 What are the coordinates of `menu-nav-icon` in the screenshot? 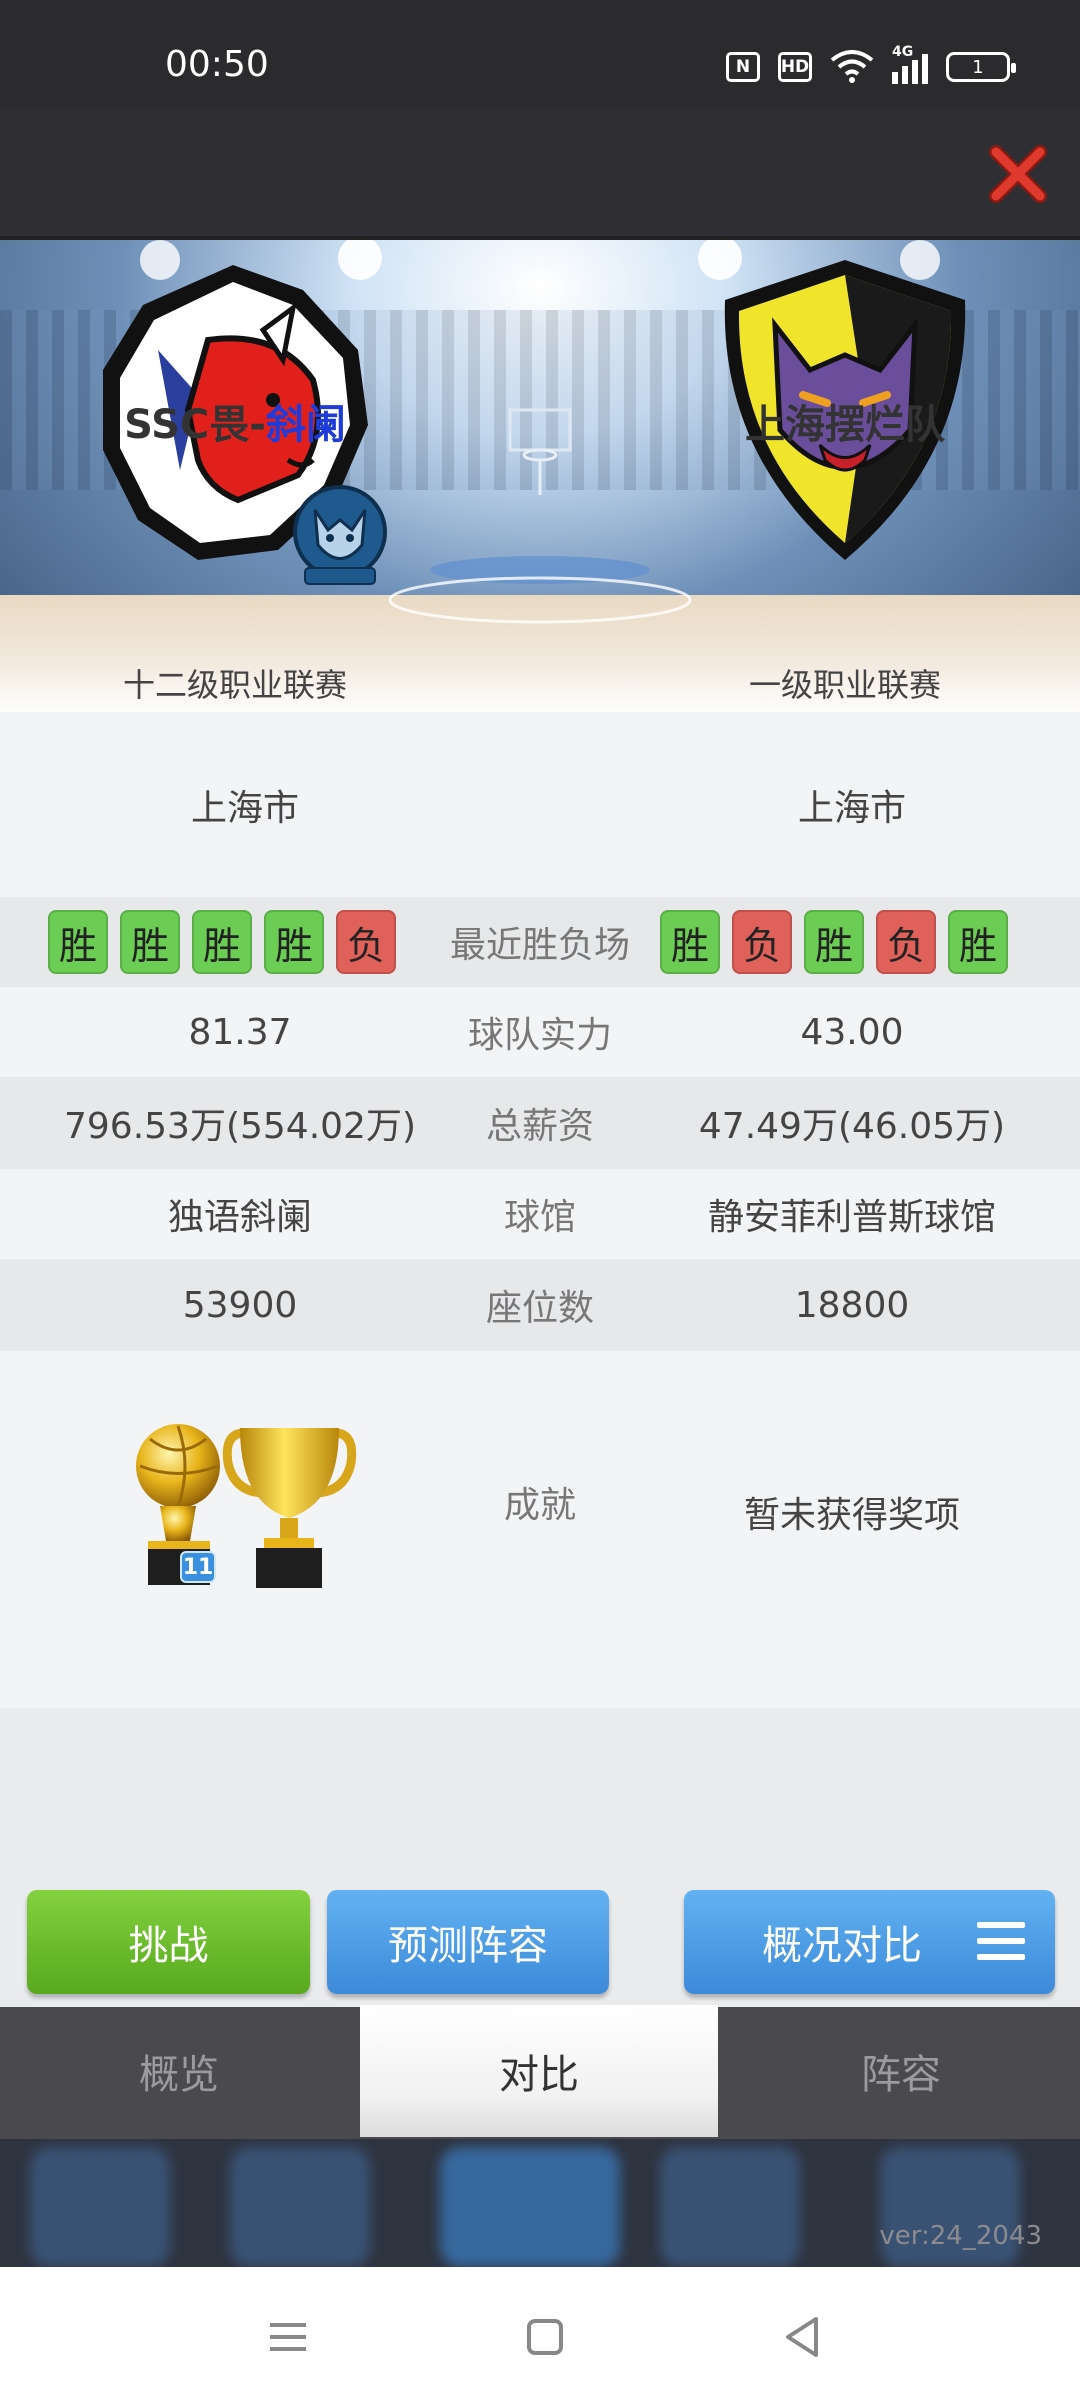 It's located at (288, 2337).